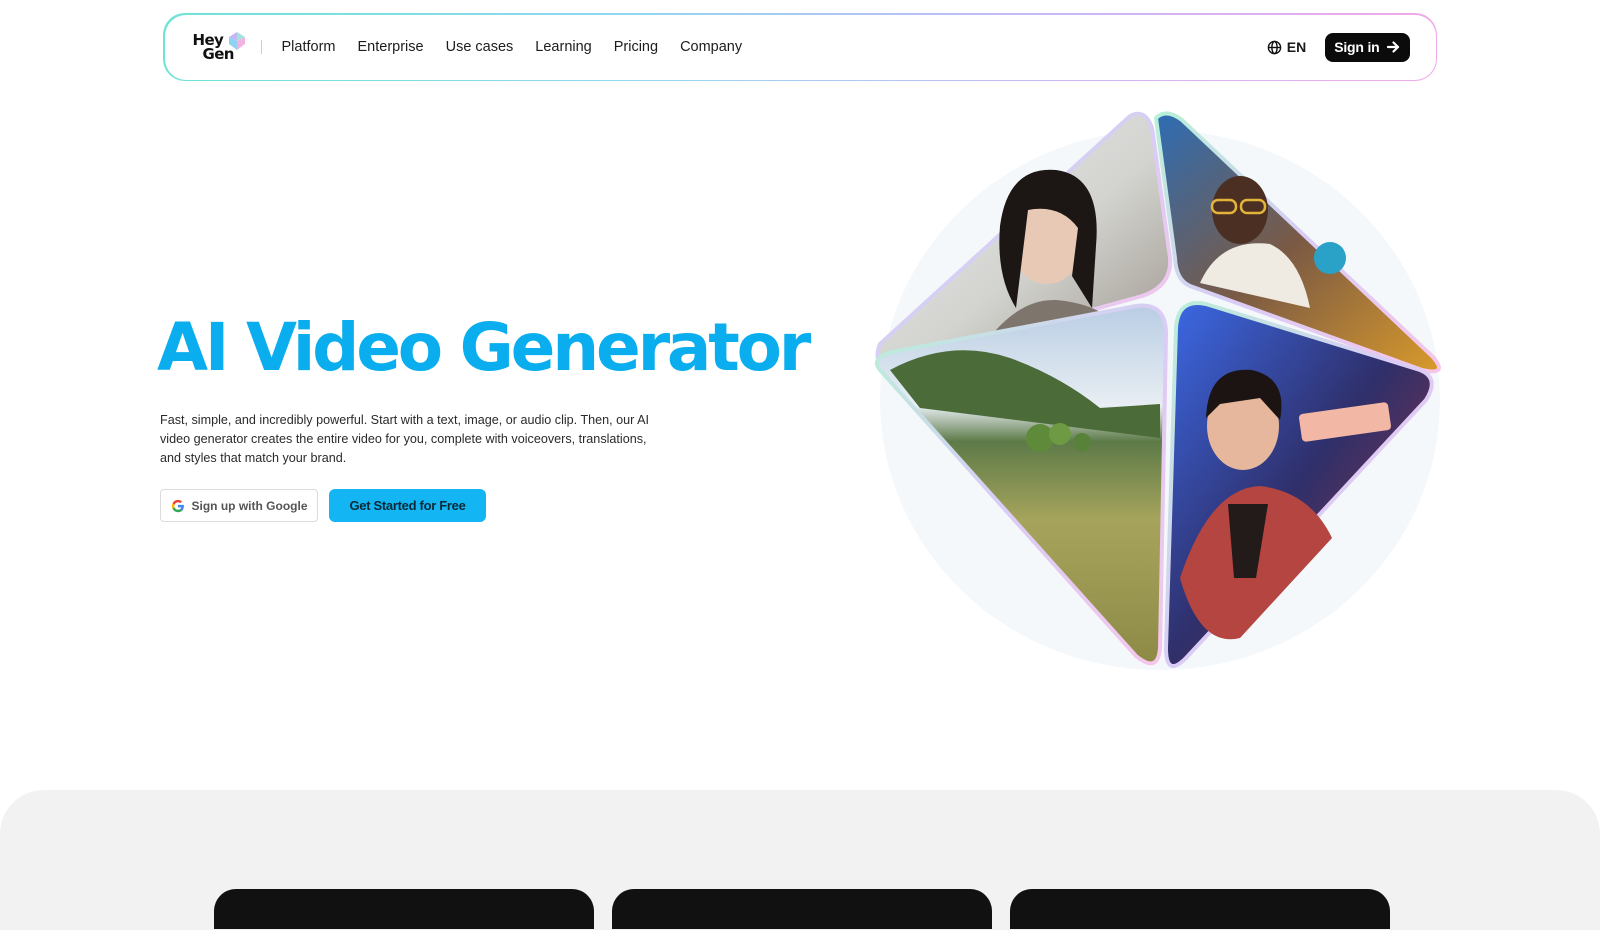  What do you see at coordinates (249, 505) in the screenshot?
I see `google-signup-label: Sign up with Google` at bounding box center [249, 505].